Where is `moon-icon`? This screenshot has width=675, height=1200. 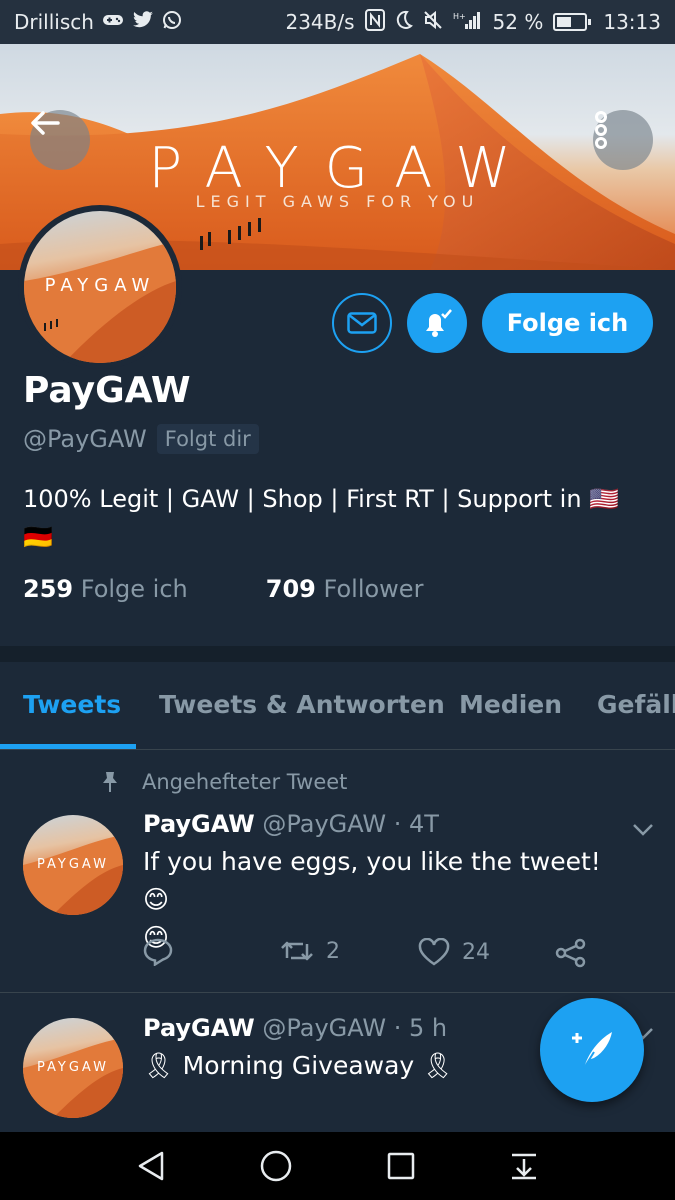 moon-icon is located at coordinates (404, 22).